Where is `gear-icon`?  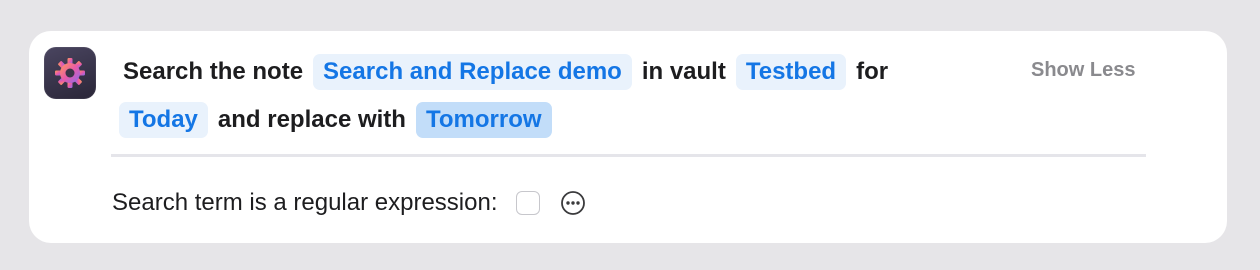 gear-icon is located at coordinates (70, 73).